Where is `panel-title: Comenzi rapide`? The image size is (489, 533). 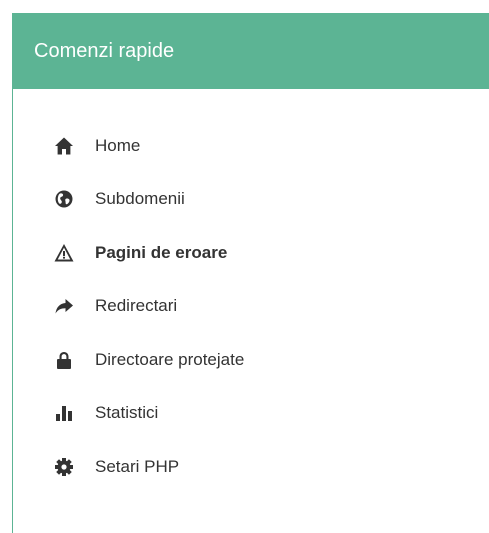
panel-title: Comenzi rapide is located at coordinates (104, 51).